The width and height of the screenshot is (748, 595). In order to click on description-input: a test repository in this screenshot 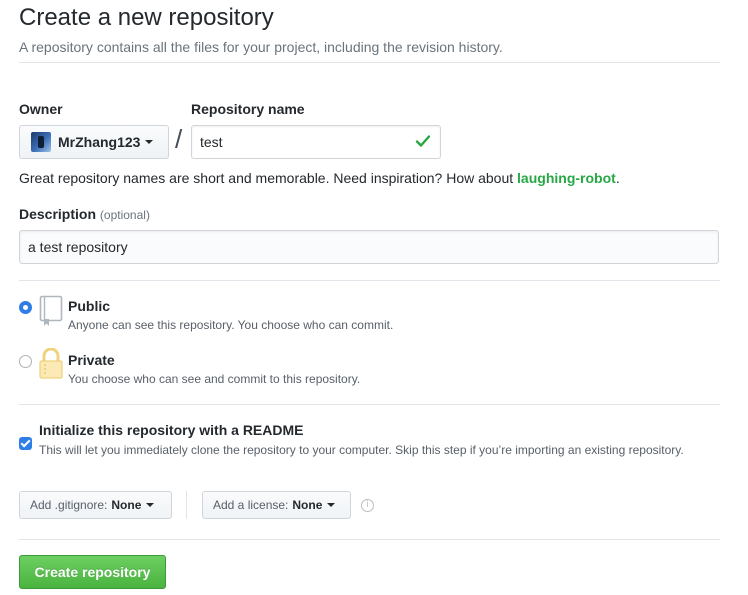, I will do `click(369, 247)`.